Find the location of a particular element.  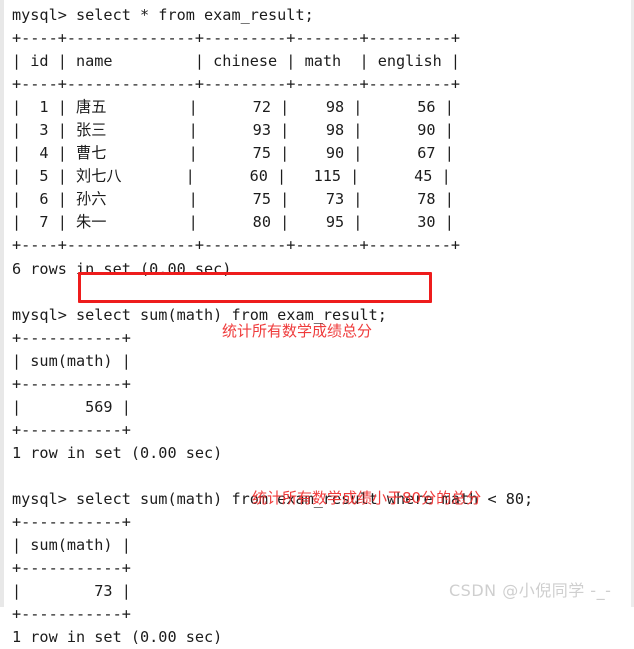

csdn-watermark: CSDN @小倪同学 -_- is located at coordinates (530, 590).